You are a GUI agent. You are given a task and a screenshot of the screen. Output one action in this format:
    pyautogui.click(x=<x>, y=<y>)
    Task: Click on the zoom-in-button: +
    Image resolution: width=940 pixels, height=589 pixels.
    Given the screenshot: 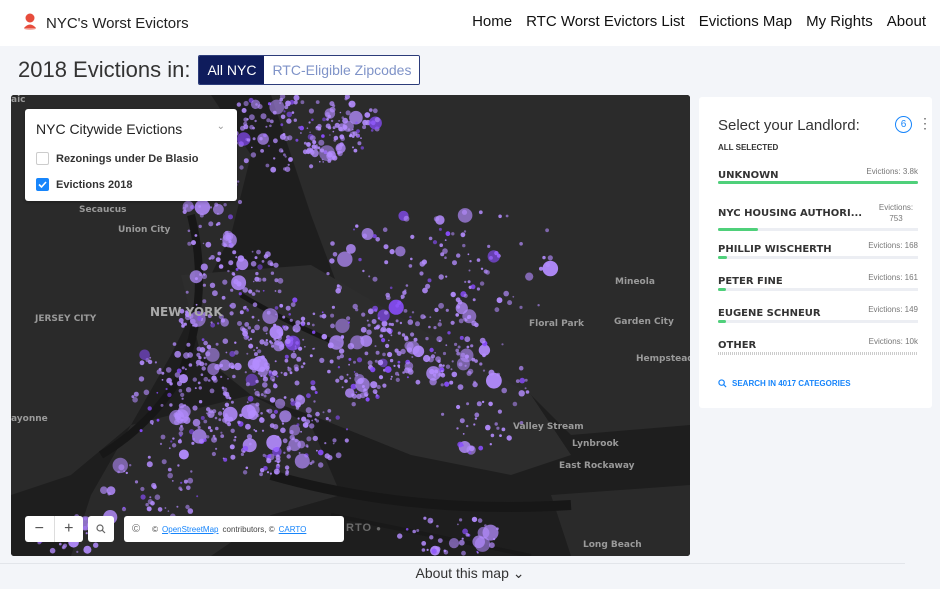 What is the action you would take?
    pyautogui.click(x=69, y=529)
    